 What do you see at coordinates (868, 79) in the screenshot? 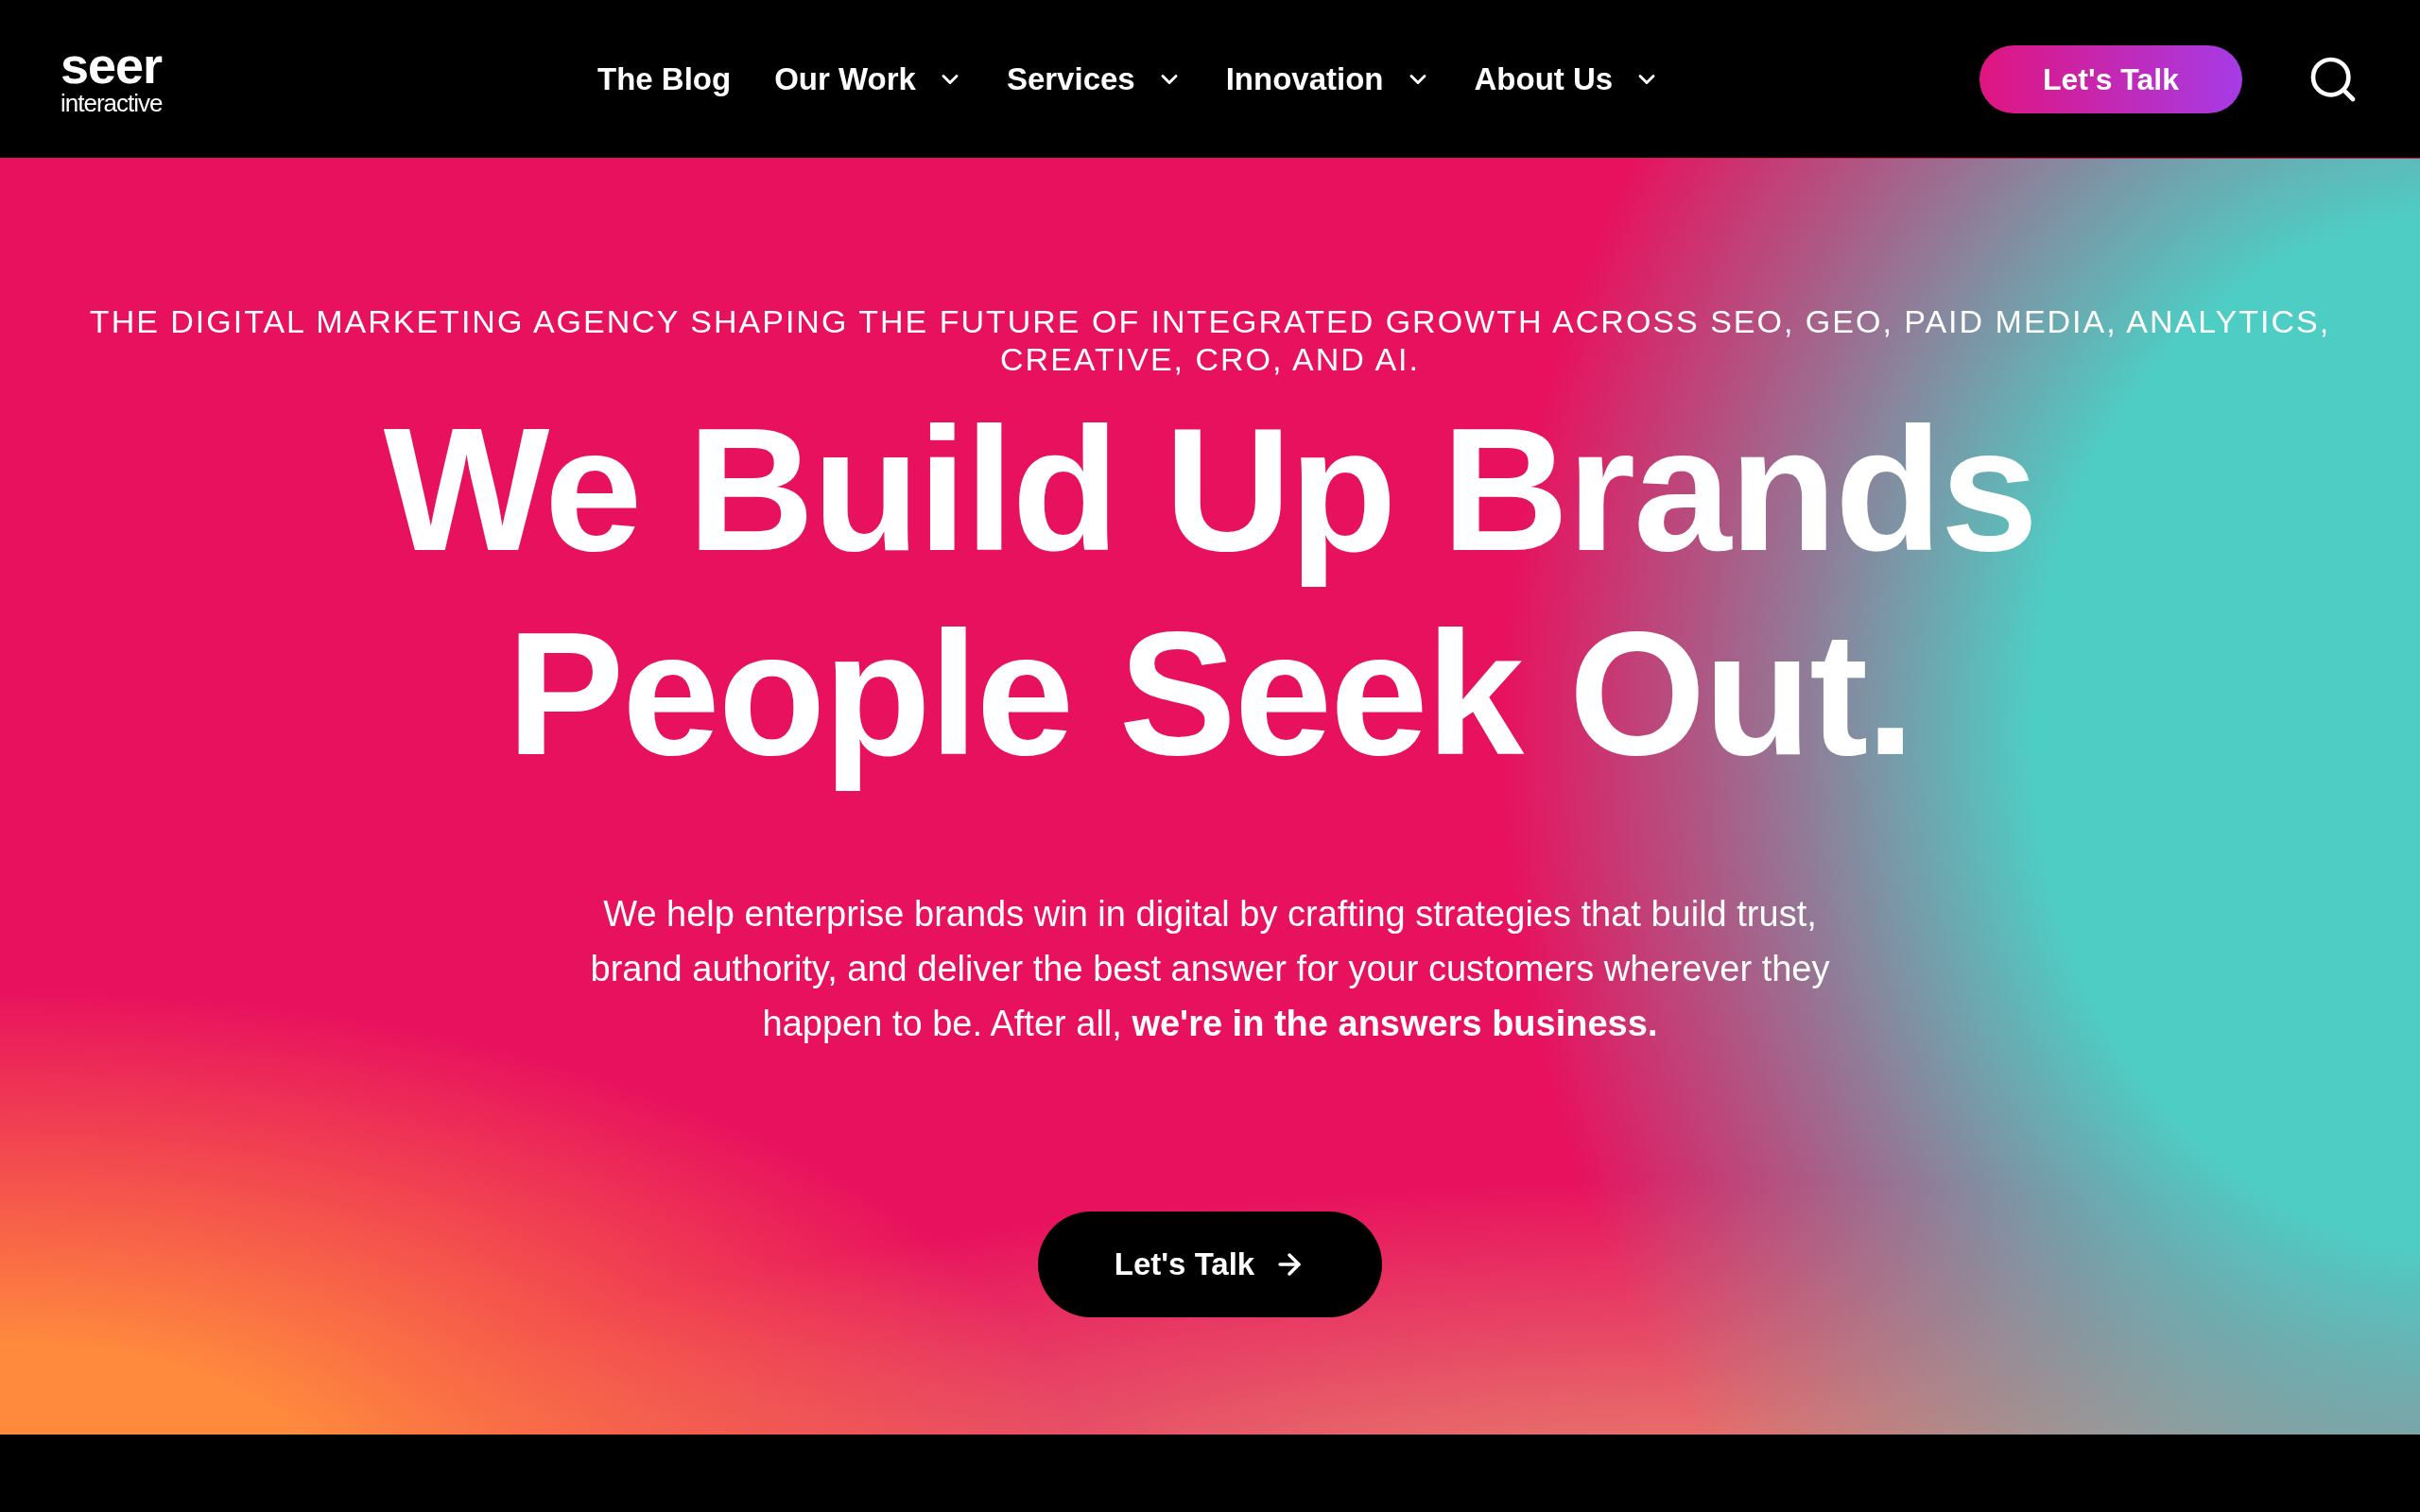
I see `nav-link: Our Work` at bounding box center [868, 79].